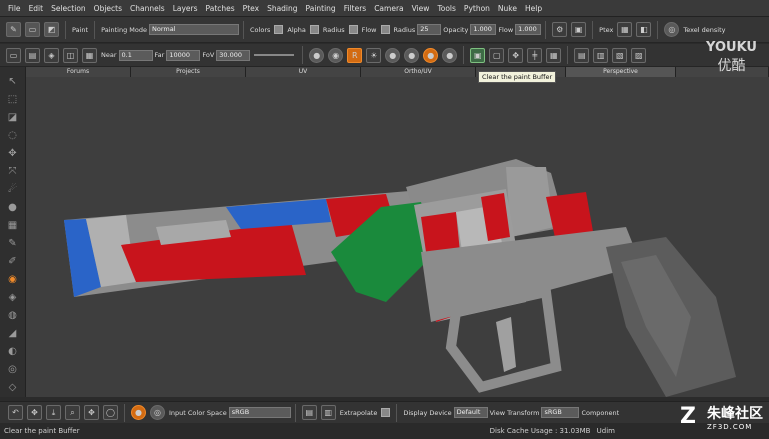 The width and height of the screenshot is (769, 439). Describe the element at coordinates (68, 8) in the screenshot. I see `menu-selection: Selection` at that location.